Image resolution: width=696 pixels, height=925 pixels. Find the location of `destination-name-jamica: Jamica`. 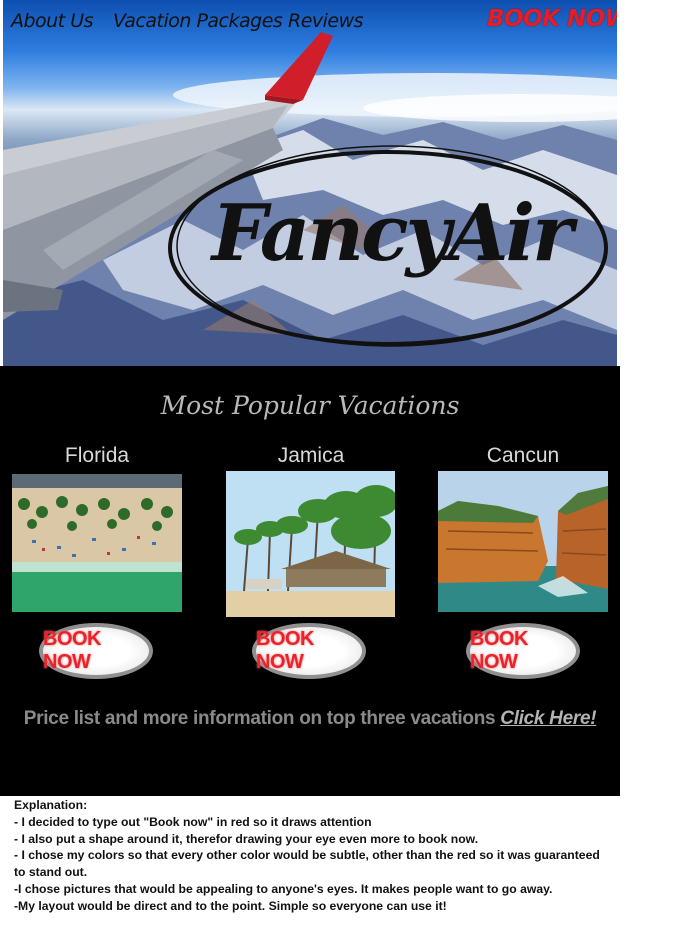

destination-name-jamica: Jamica is located at coordinates (311, 455).